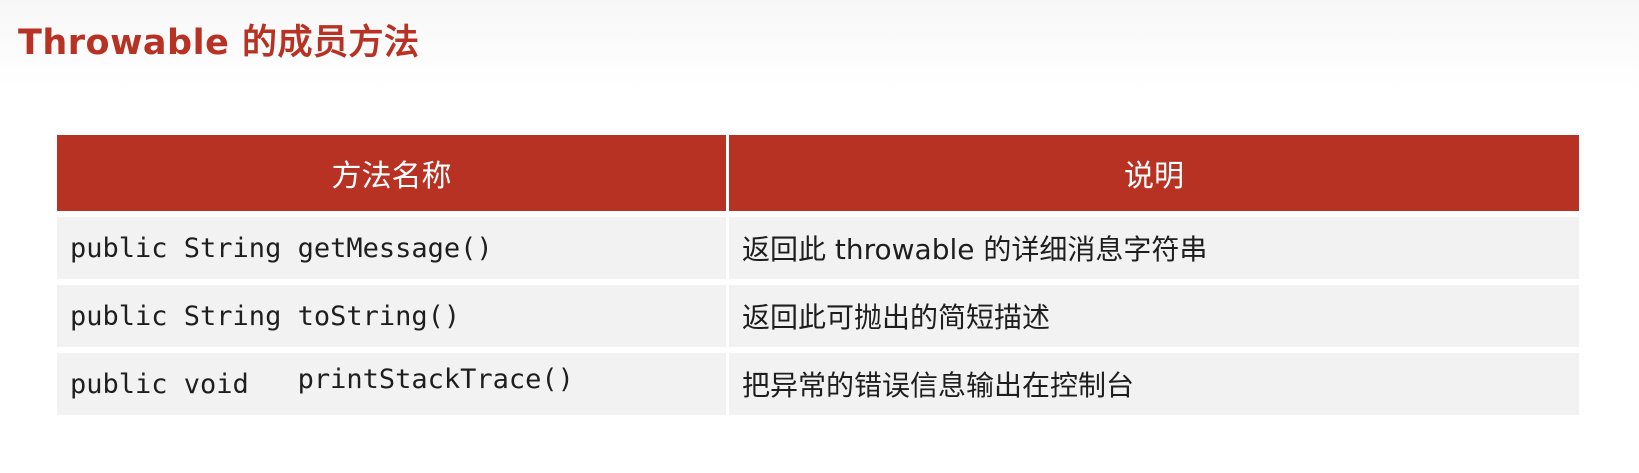  I want to click on header-row: 方法名称 说明, so click(818, 173).